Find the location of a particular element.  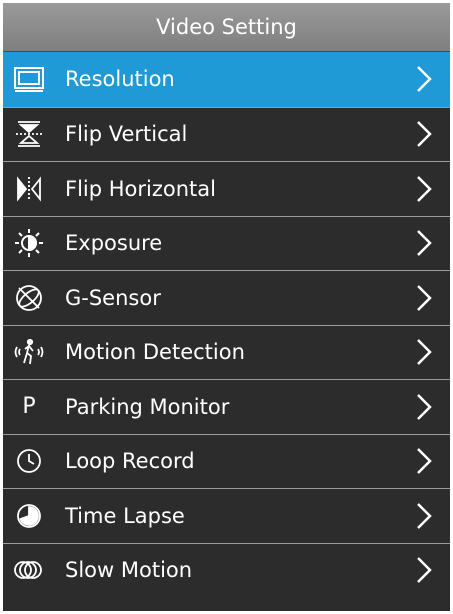

menu-item-loop-record: Loop Record is located at coordinates (226, 461).